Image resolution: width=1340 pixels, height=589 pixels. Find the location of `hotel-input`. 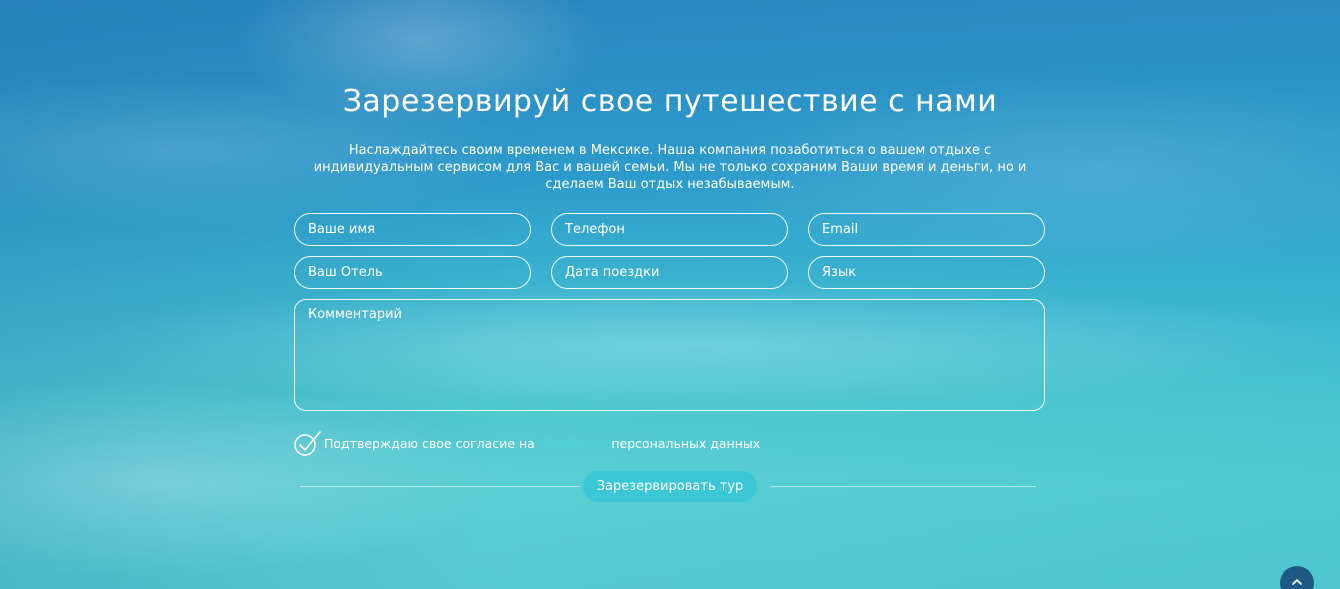

hotel-input is located at coordinates (412, 272).